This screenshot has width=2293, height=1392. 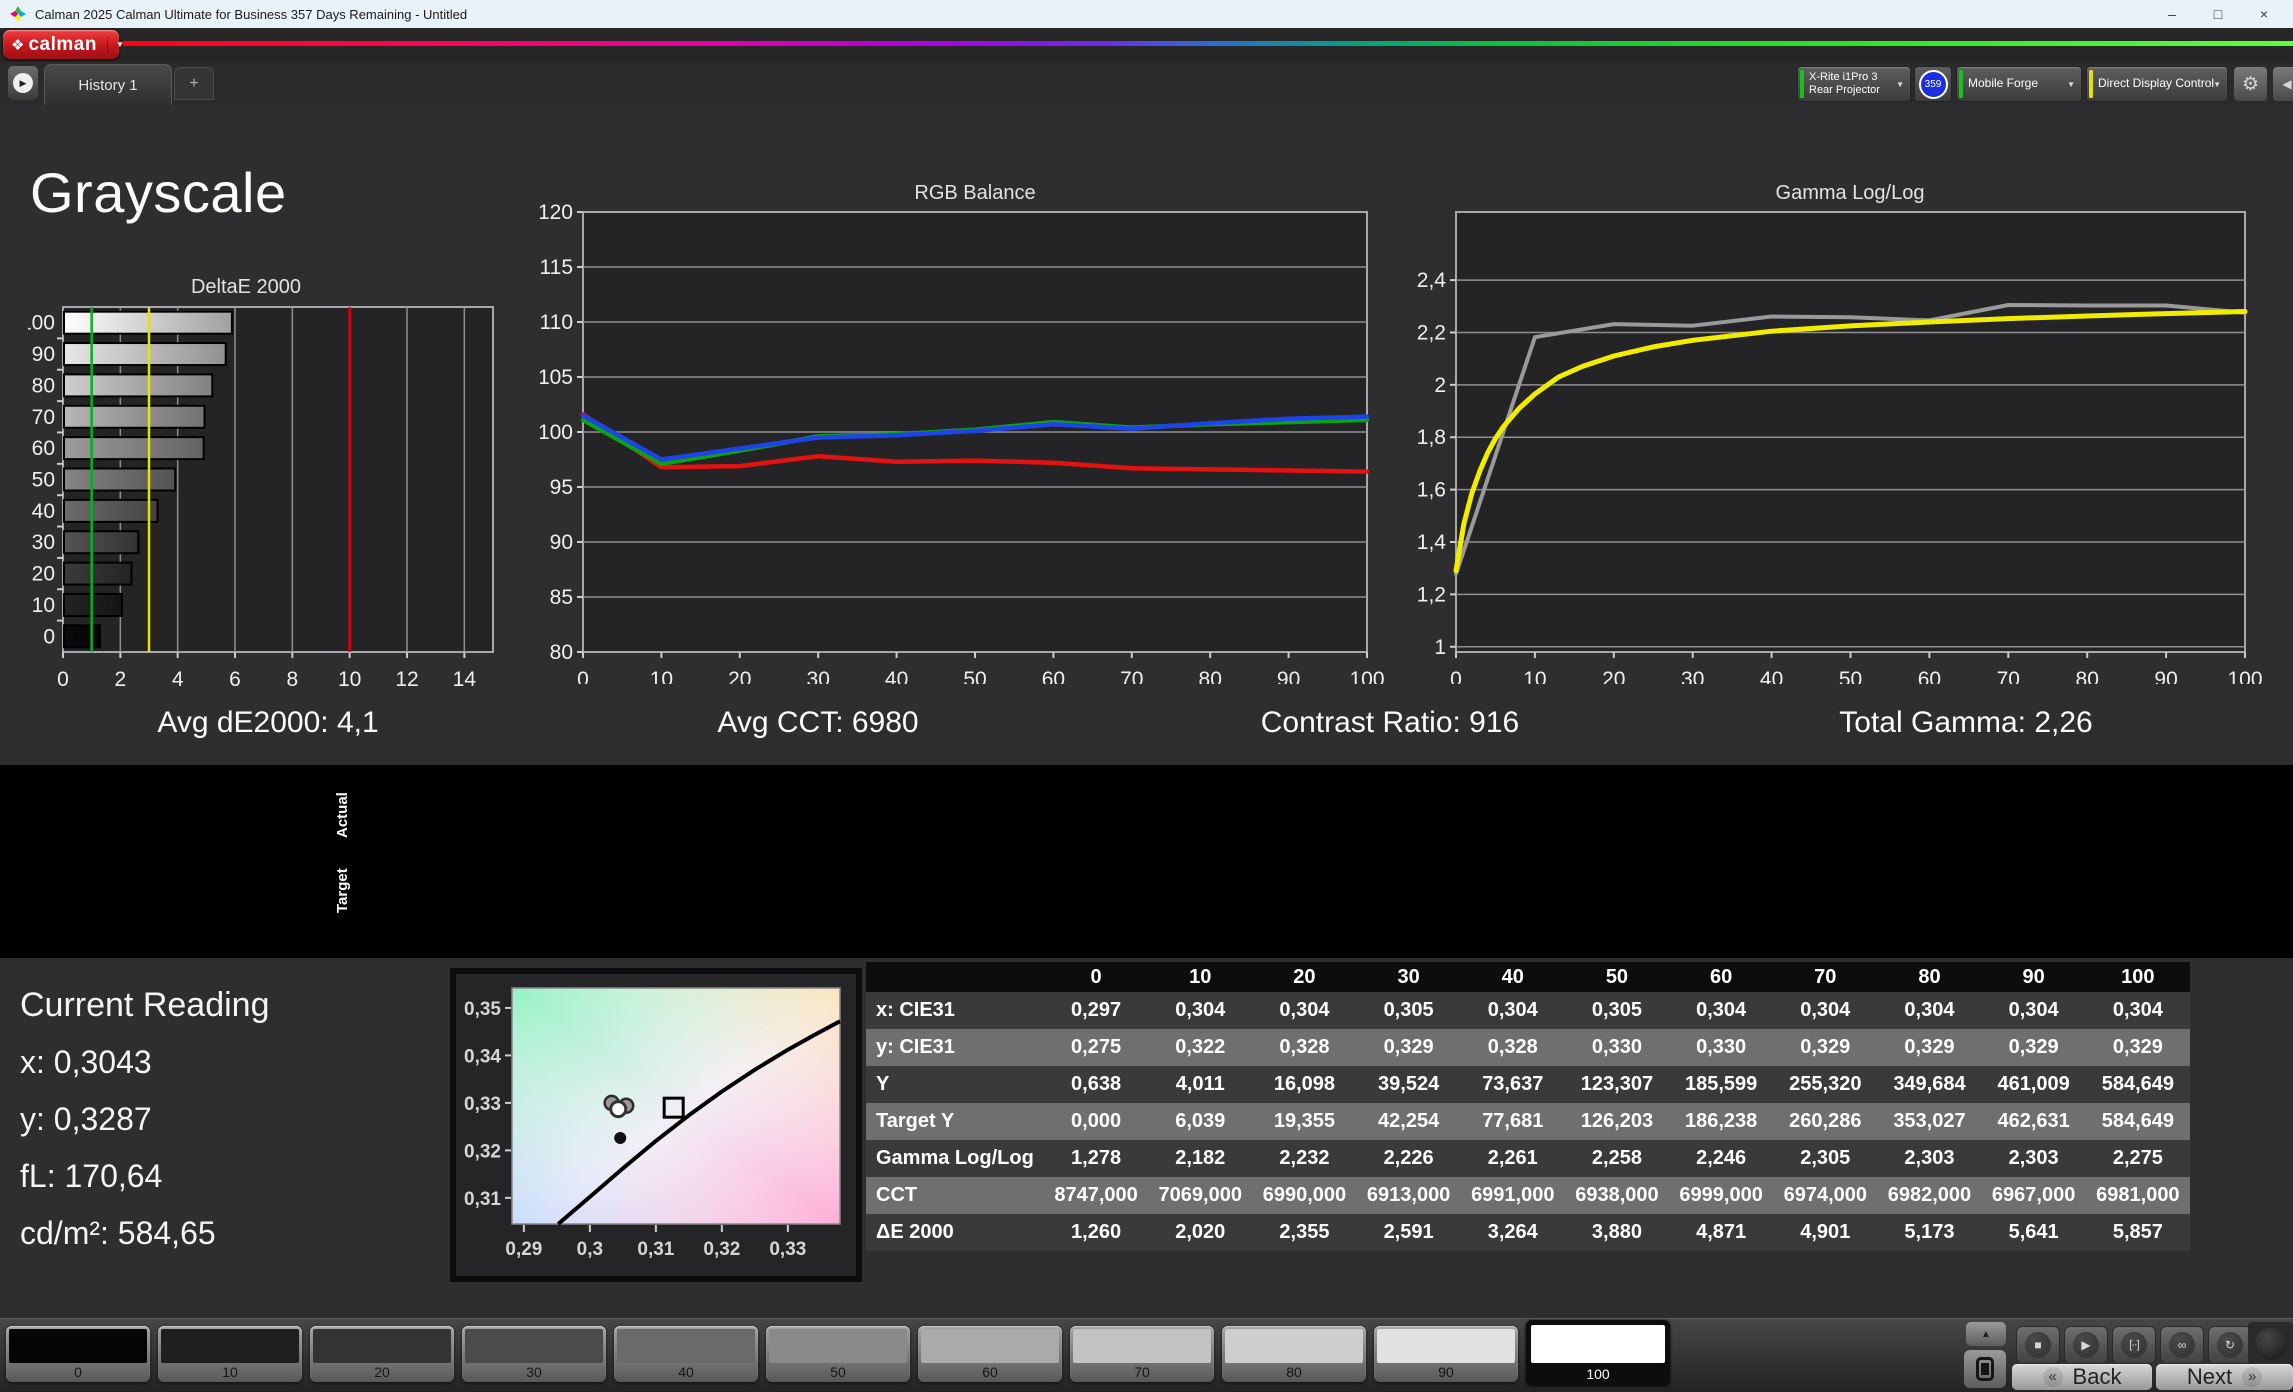 What do you see at coordinates (78, 1354) in the screenshot?
I see `pattern-patch-0: 0` at bounding box center [78, 1354].